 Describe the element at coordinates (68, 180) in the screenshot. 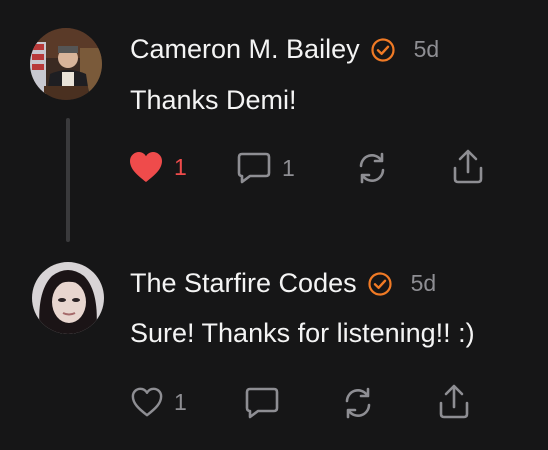

I see `thread-line` at that location.